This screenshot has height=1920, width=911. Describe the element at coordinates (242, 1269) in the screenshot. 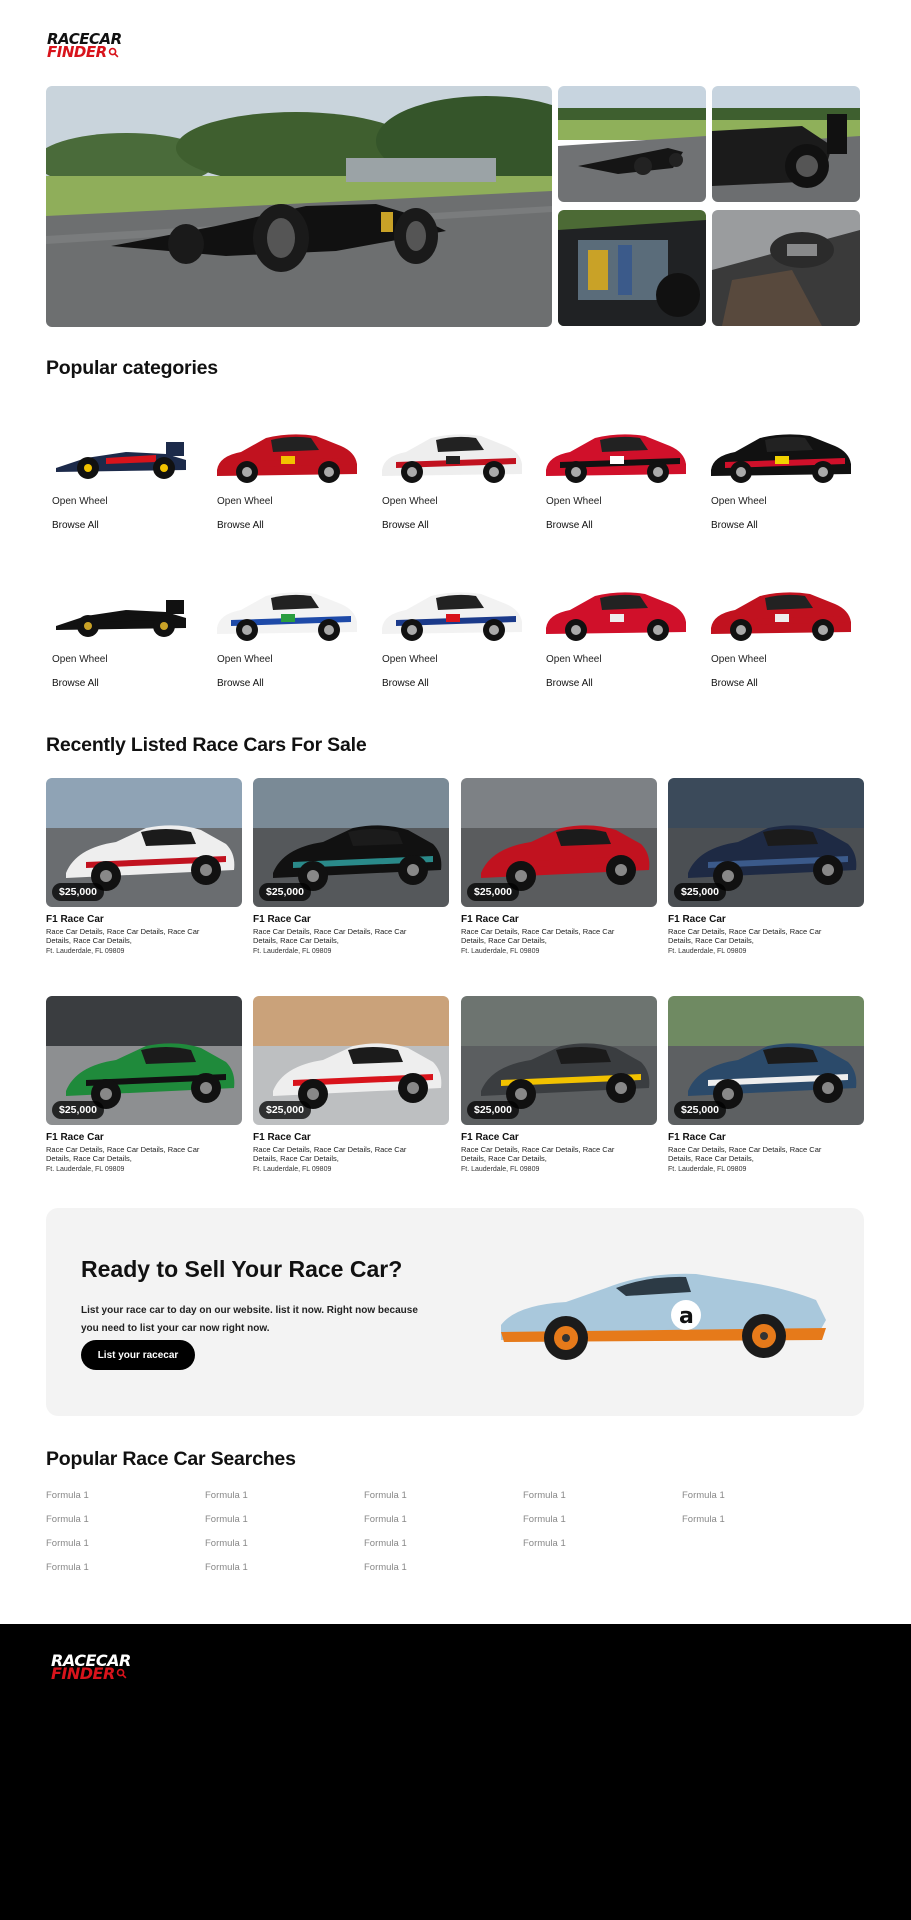

I see `sell-title: Ready to Sell Your Race Car?` at that location.